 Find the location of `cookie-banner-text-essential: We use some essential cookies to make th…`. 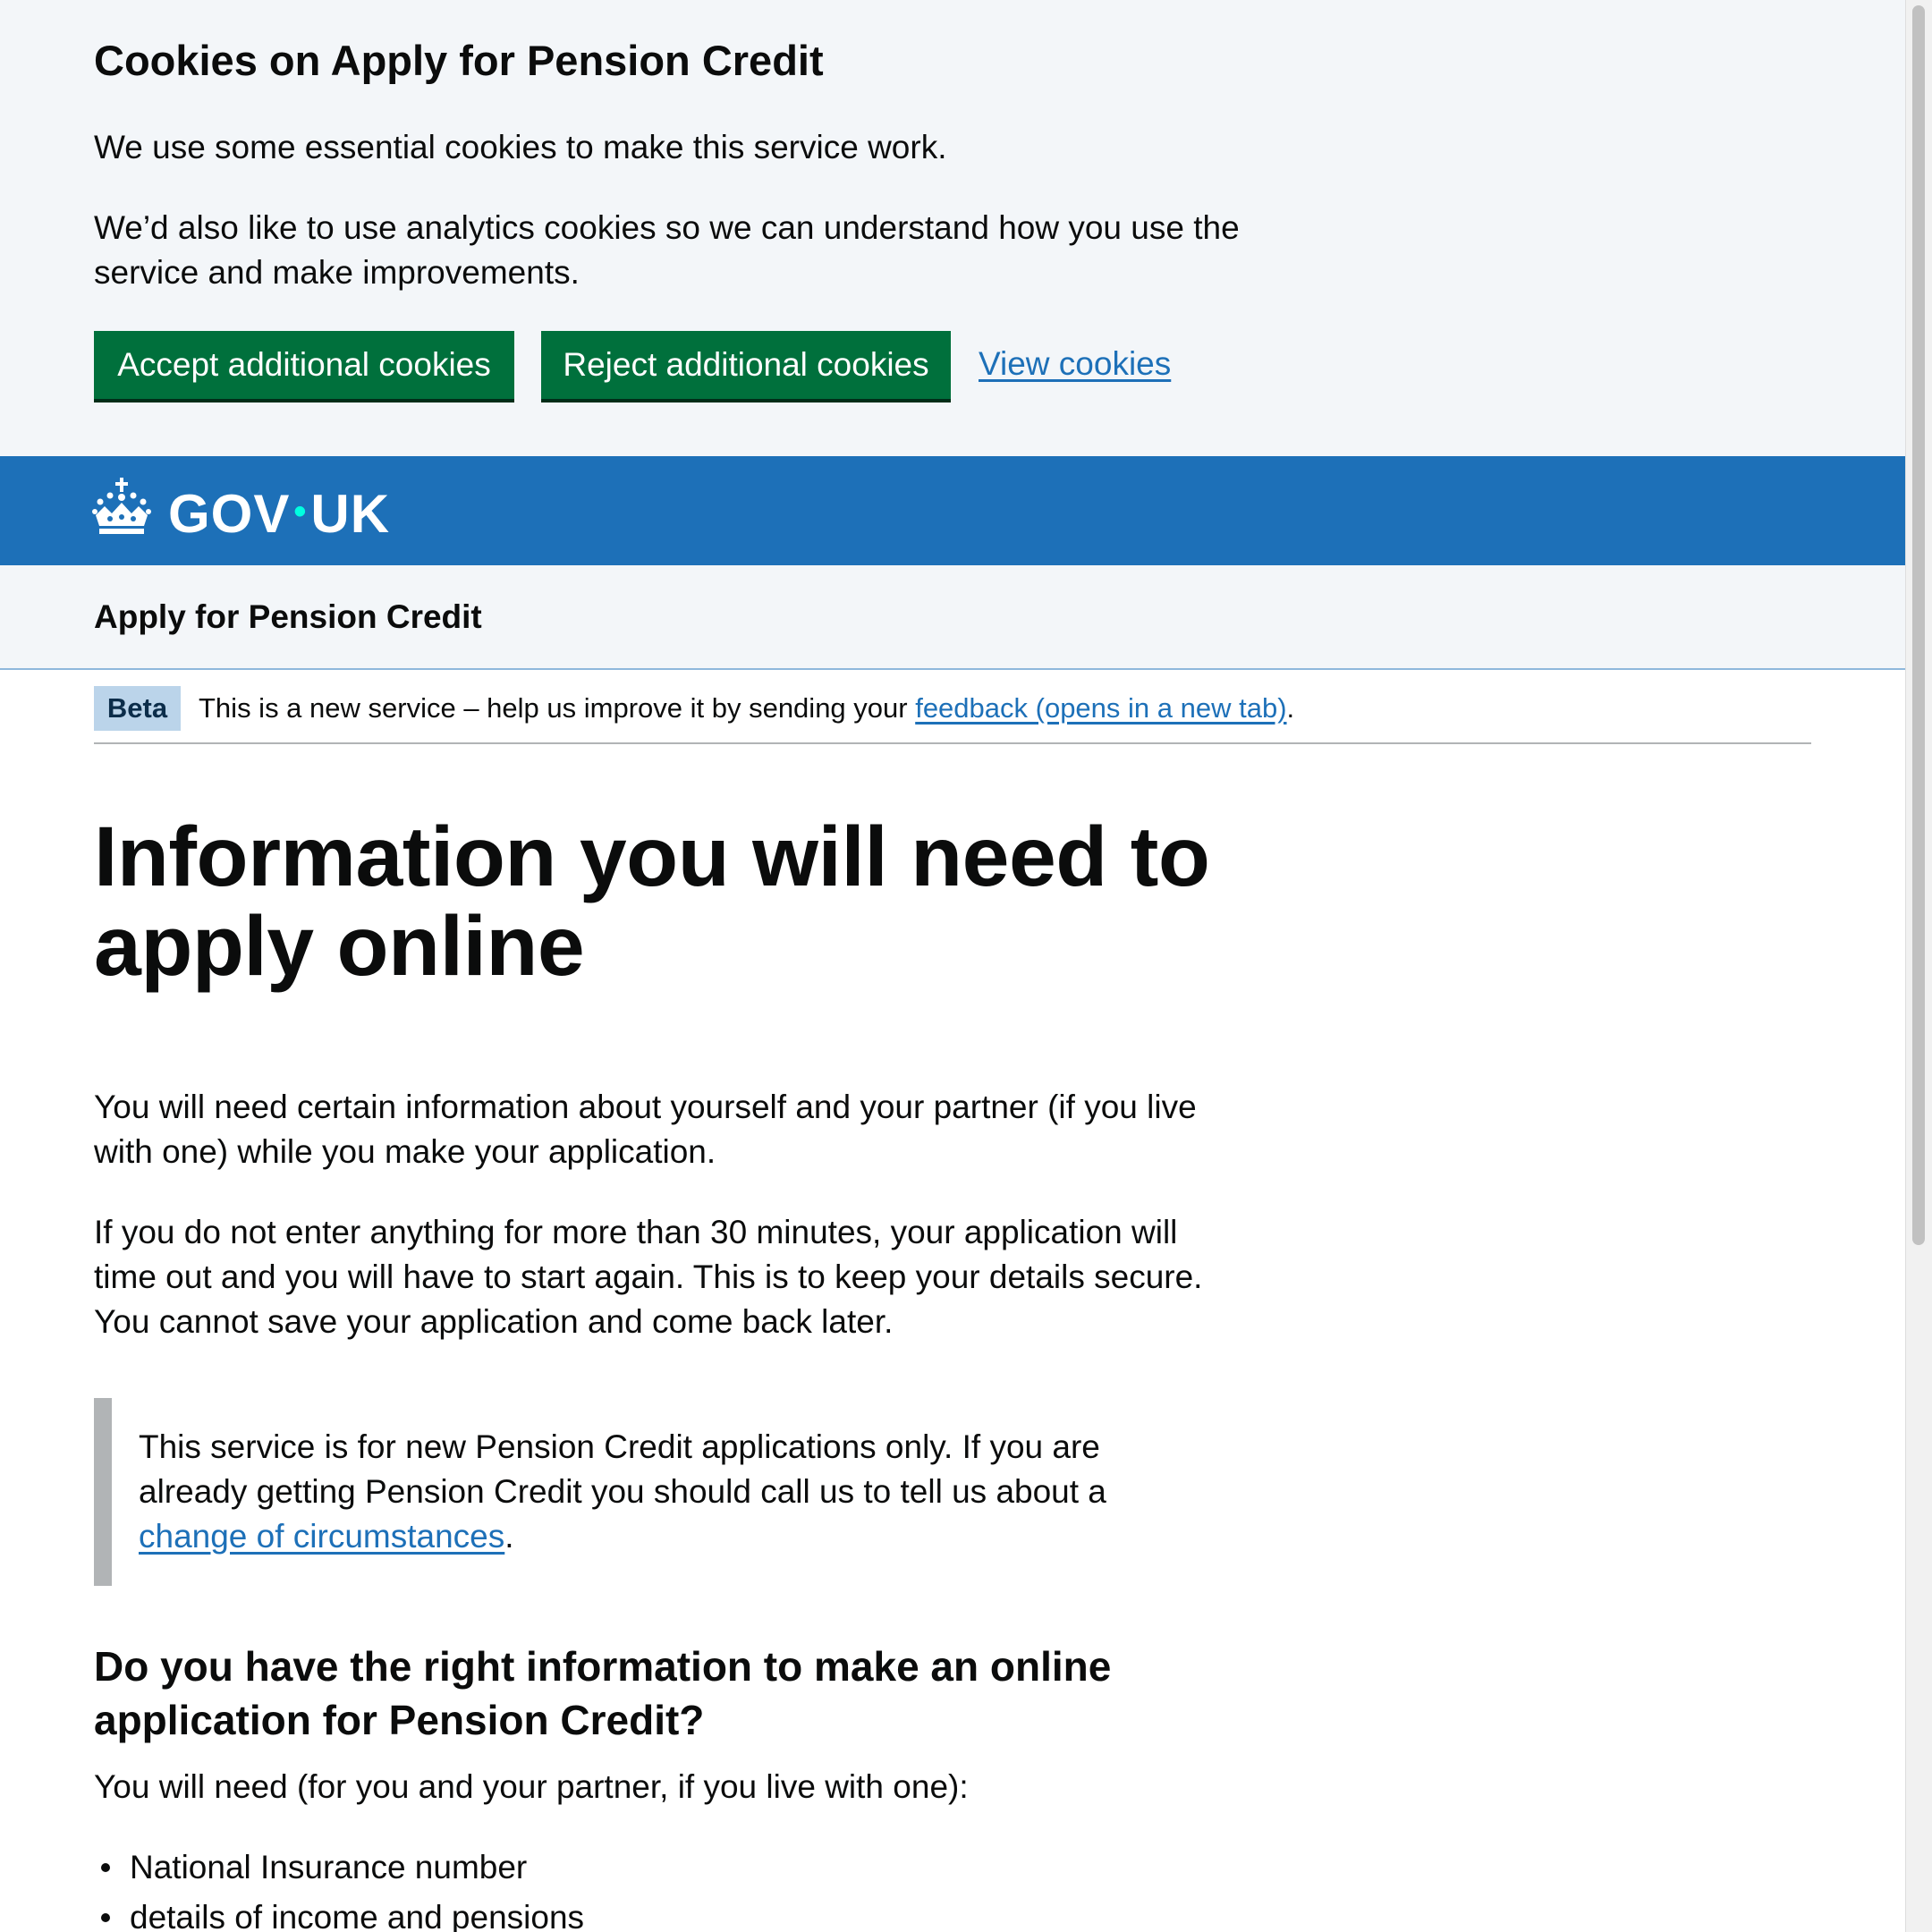

cookie-banner-text-essential: We use some essential cookies to make th… is located at coordinates (520, 147).